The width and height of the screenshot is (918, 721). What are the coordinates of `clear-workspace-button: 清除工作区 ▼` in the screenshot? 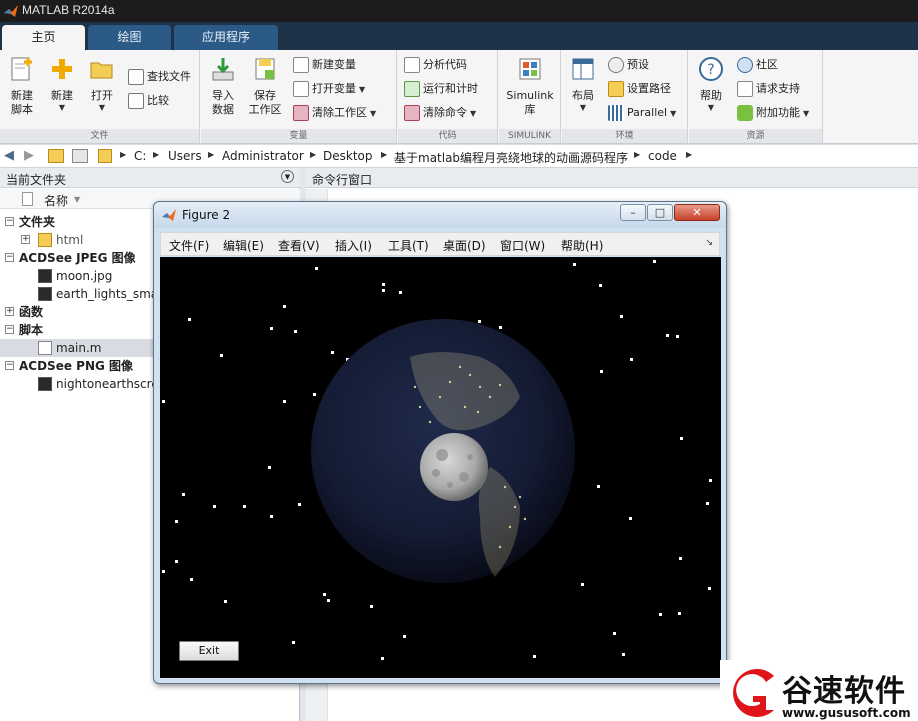 It's located at (334, 114).